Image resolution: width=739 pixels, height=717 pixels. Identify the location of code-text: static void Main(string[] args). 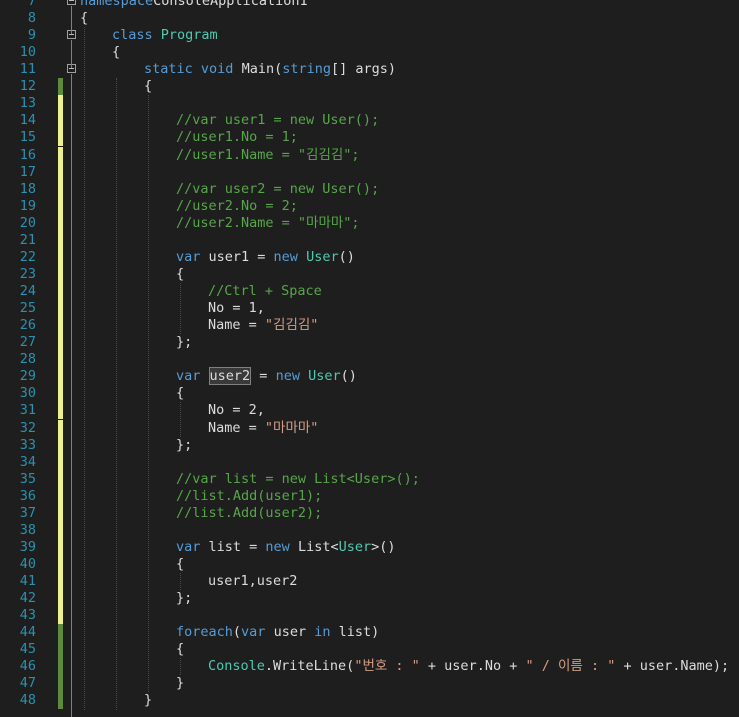
(270, 69).